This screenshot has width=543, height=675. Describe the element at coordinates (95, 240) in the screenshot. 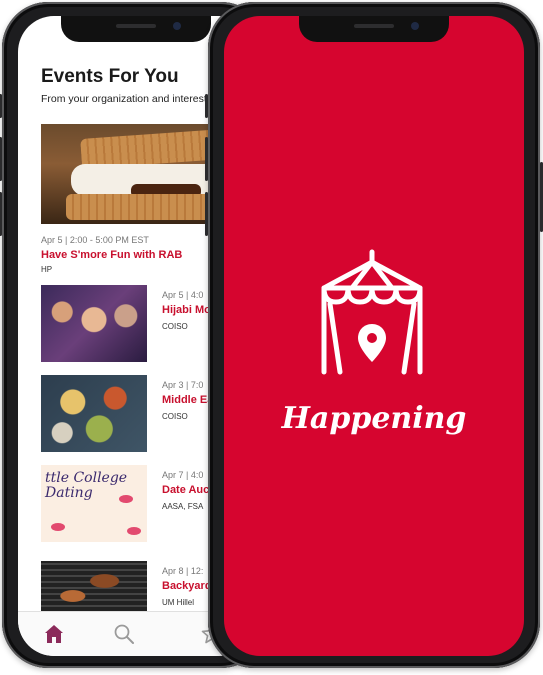

I see `featured-event-date: Apr 5 | 2:00 - 5:00 PM EST` at that location.